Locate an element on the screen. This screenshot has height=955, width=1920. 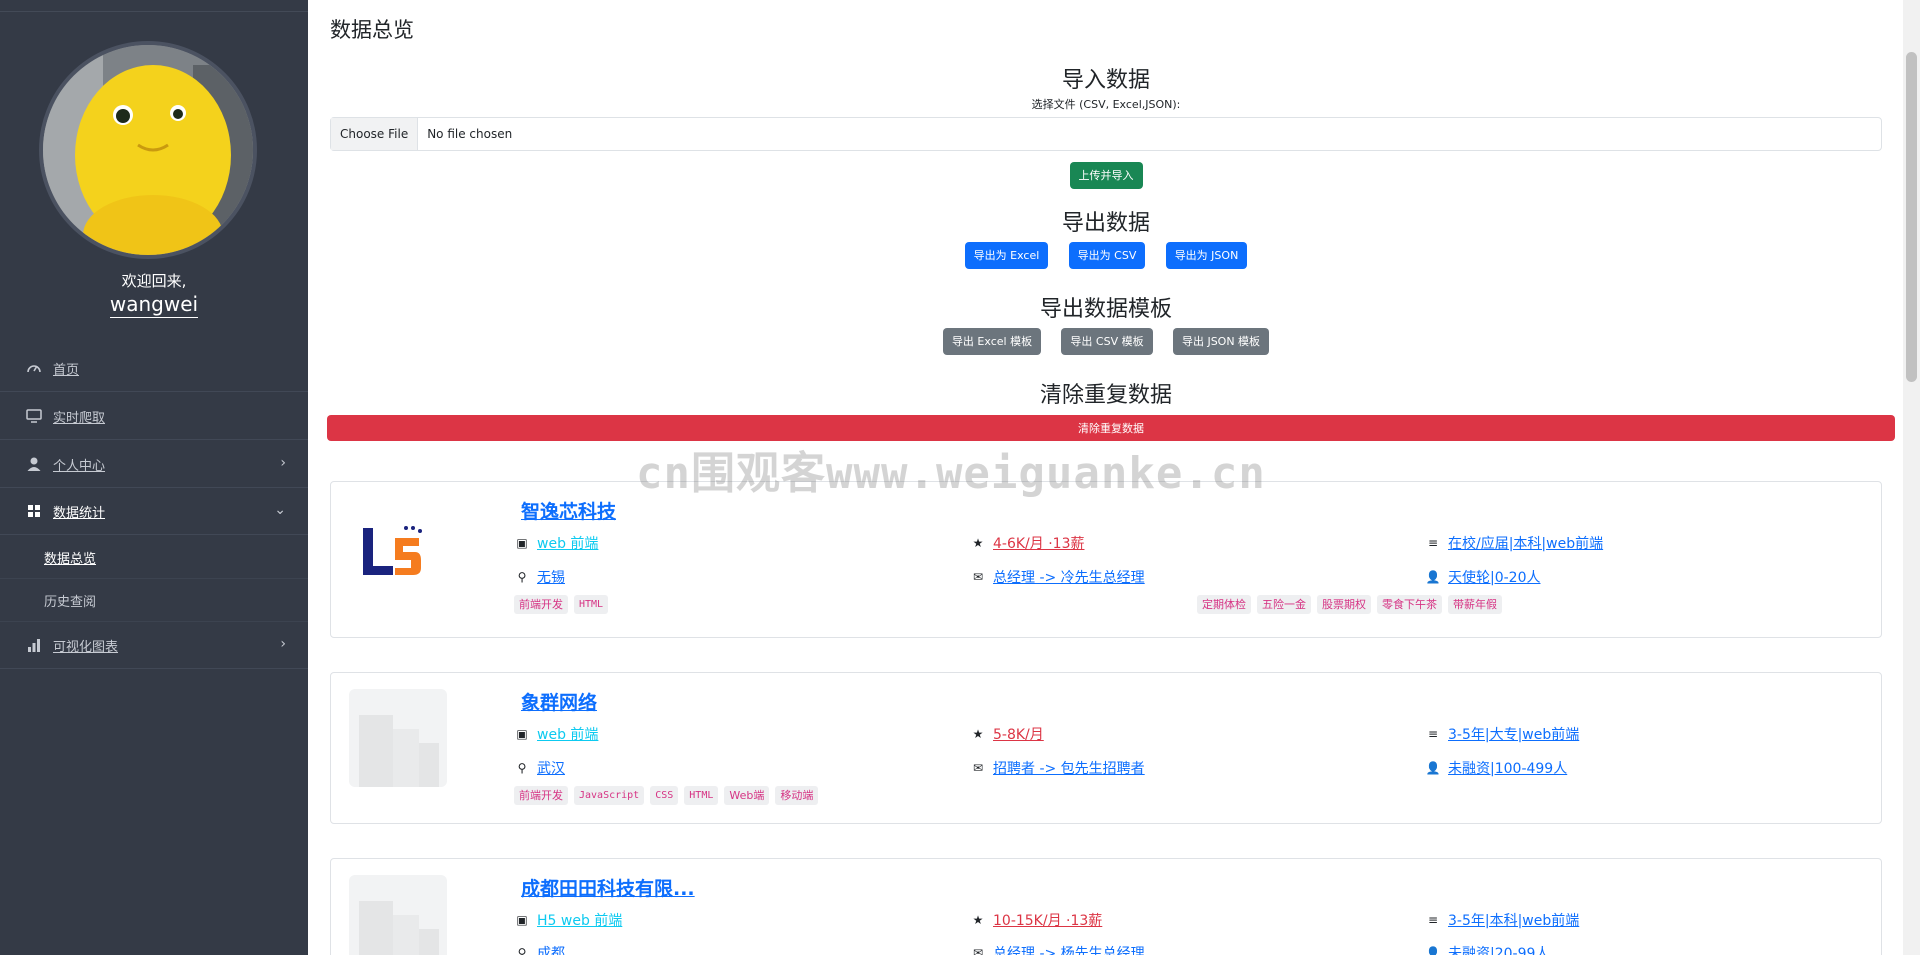
export-csv-button: 导出为 CSV is located at coordinates (1107, 255).